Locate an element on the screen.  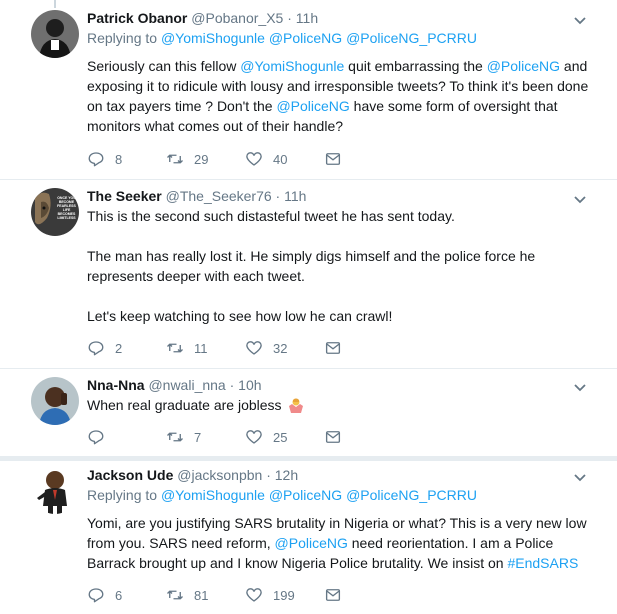
retweet-count: 29 is located at coordinates (201, 159).